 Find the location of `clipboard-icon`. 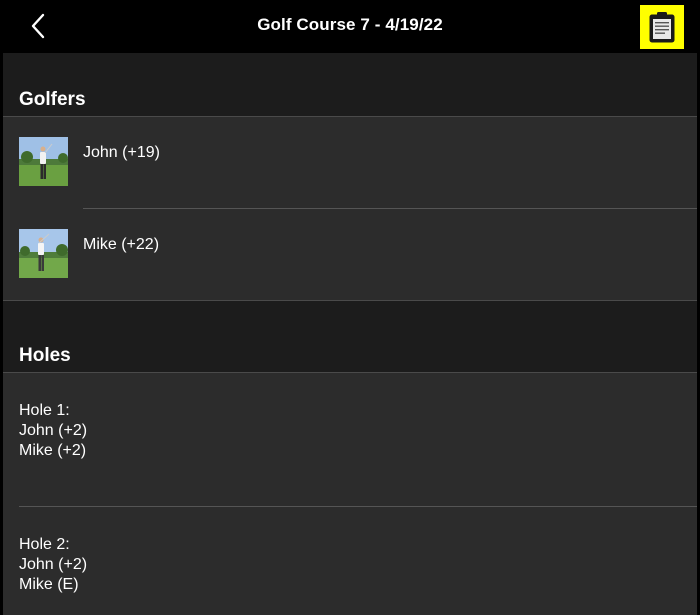

clipboard-icon is located at coordinates (662, 27).